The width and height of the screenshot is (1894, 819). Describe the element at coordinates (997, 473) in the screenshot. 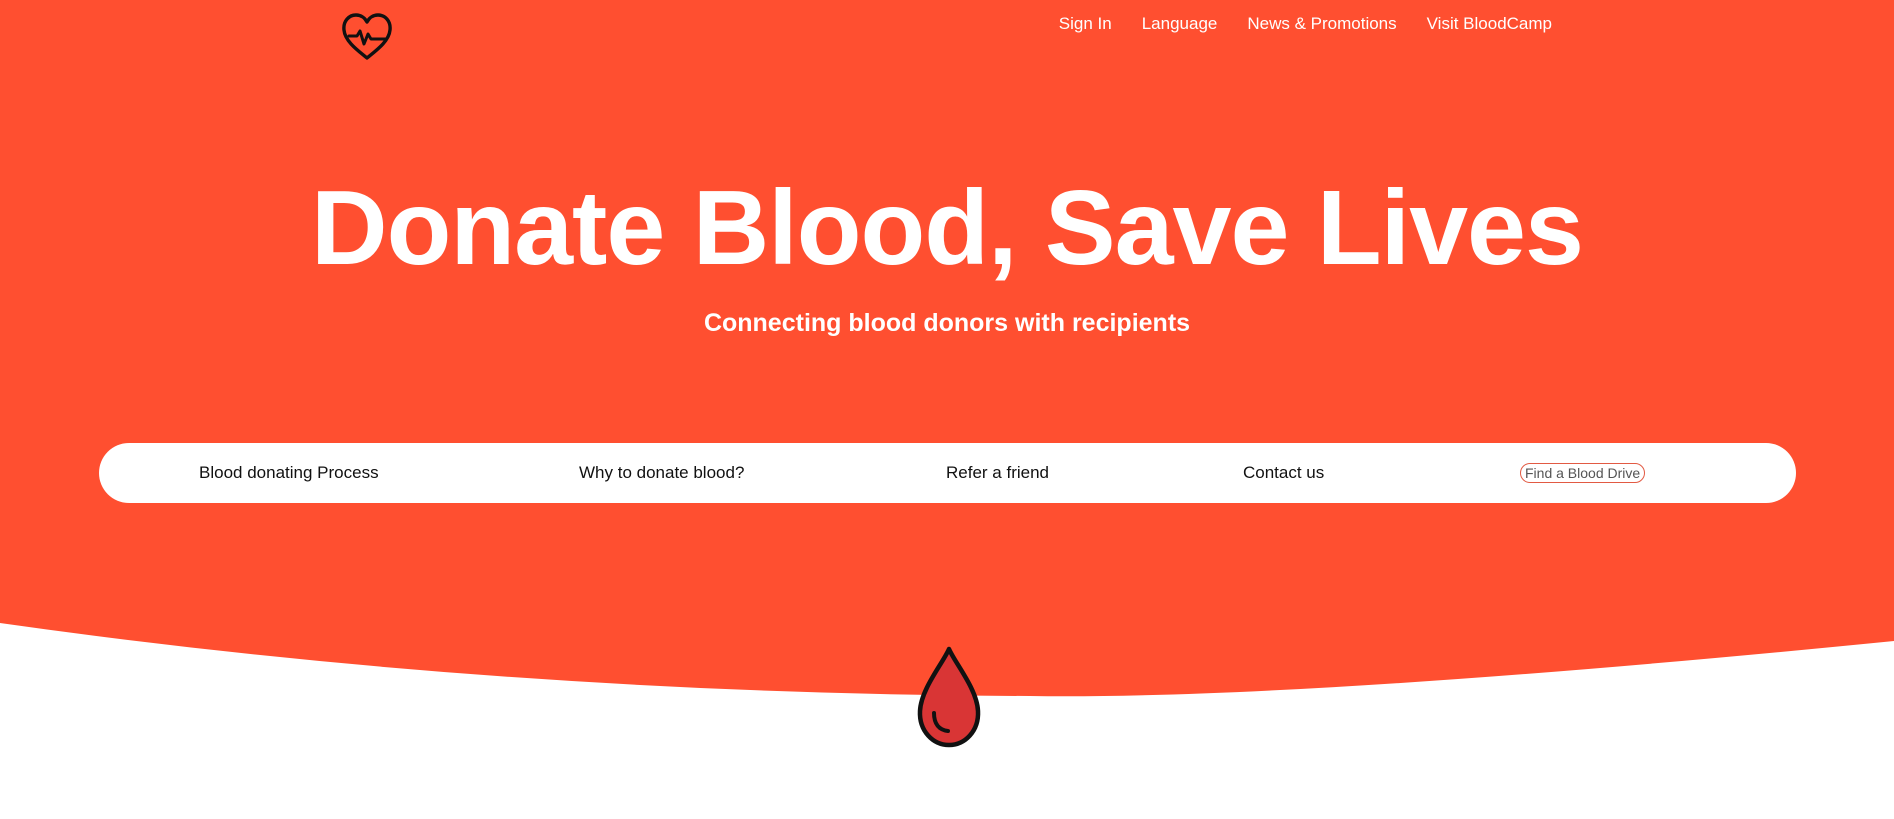

I see `nav-item-refer-friend: Refer a friend` at that location.